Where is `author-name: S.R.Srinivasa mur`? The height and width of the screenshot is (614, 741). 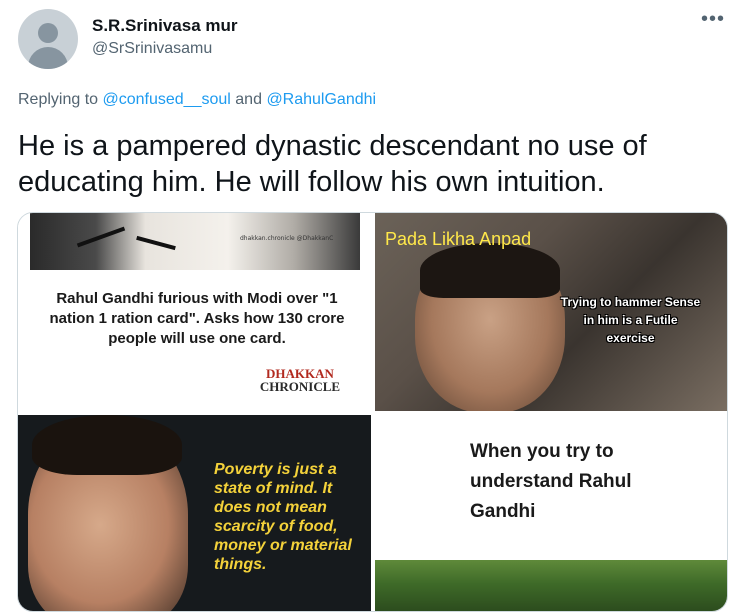 author-name: S.R.Srinivasa mur is located at coordinates (165, 26).